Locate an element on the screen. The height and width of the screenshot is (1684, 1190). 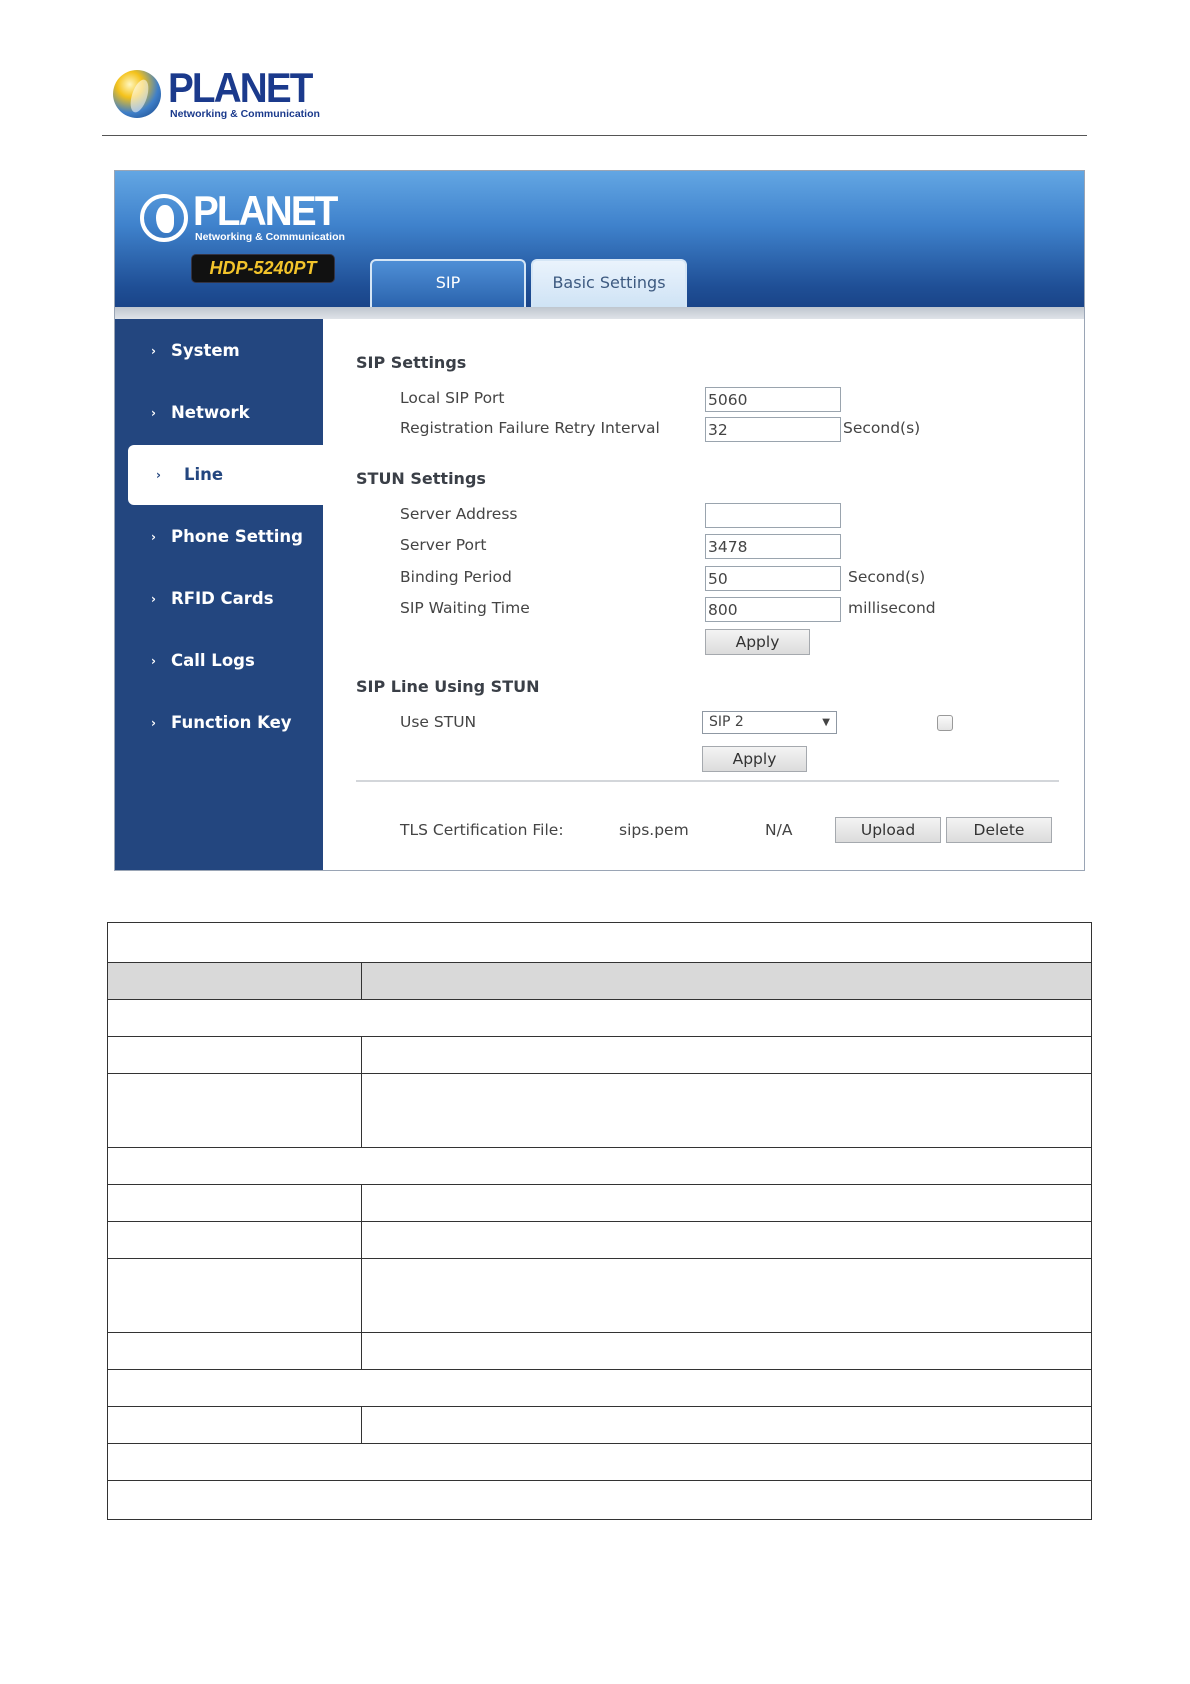
sidebar-item-rfid-cards: › RFID Cards is located at coordinates (219, 599).